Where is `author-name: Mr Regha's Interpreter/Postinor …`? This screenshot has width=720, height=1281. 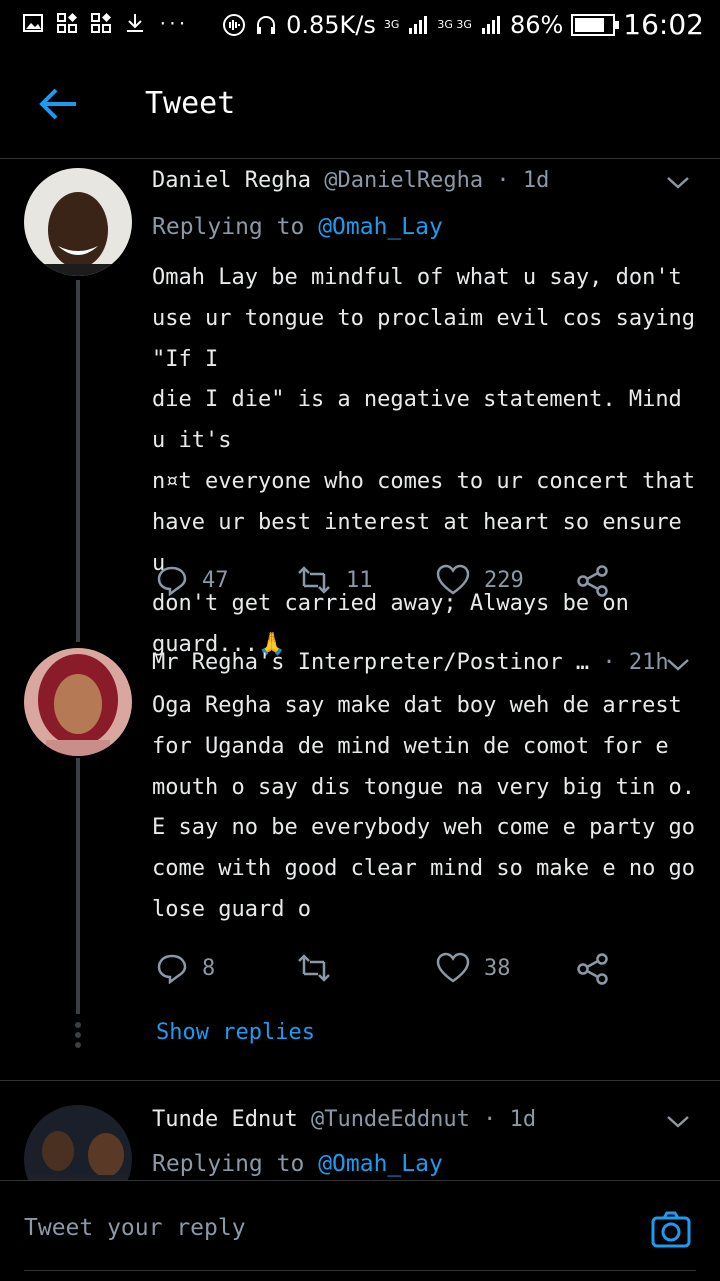
author-name: Mr Regha's Interpreter/Postinor … is located at coordinates (370, 662).